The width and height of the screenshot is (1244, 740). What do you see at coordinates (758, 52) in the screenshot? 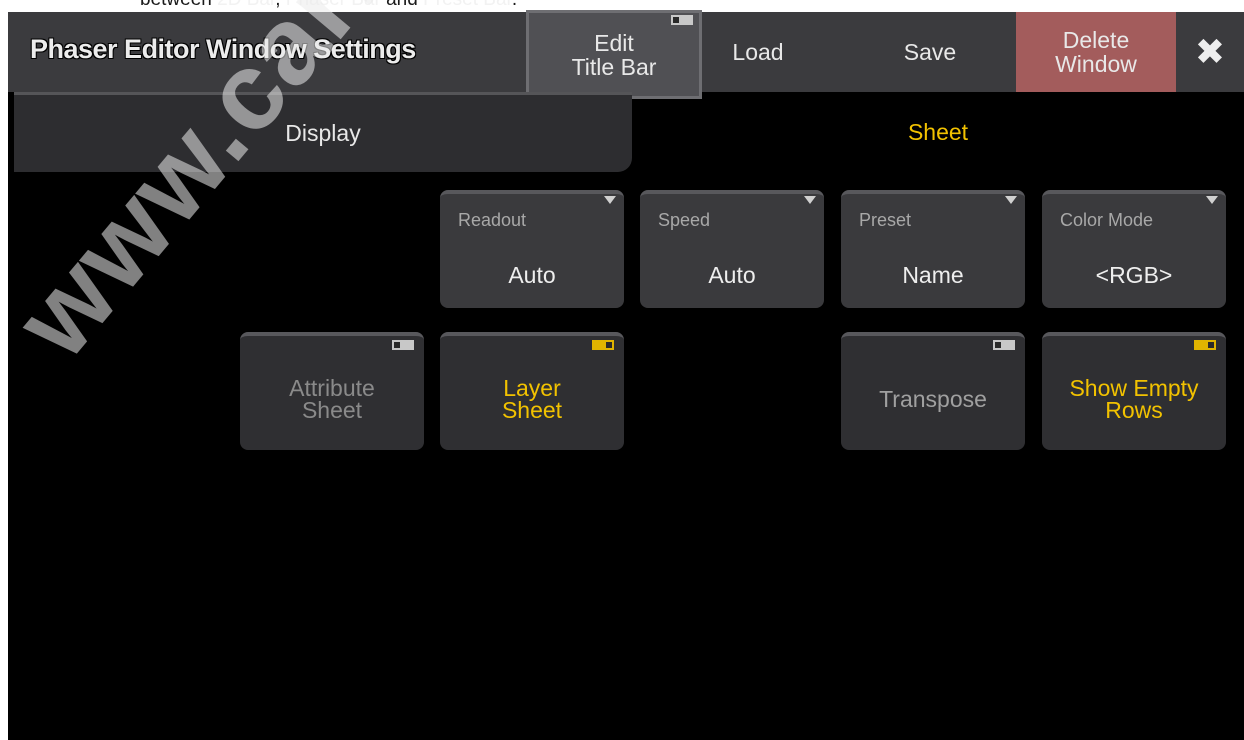
I see `load-button: Load` at bounding box center [758, 52].